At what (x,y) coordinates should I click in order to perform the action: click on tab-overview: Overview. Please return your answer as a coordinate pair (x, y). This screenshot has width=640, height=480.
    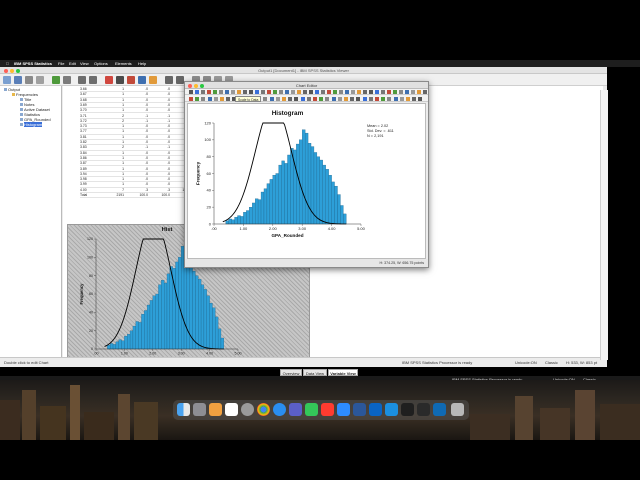
    Looking at the image, I should click on (291, 372).